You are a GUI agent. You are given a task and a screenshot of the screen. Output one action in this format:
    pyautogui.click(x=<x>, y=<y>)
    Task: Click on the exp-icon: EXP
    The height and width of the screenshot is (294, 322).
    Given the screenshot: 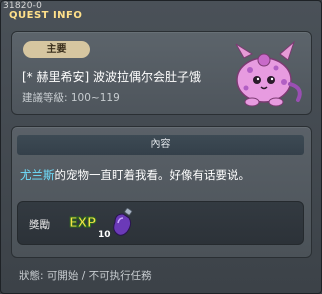 What is the action you would take?
    pyautogui.click(x=83, y=224)
    